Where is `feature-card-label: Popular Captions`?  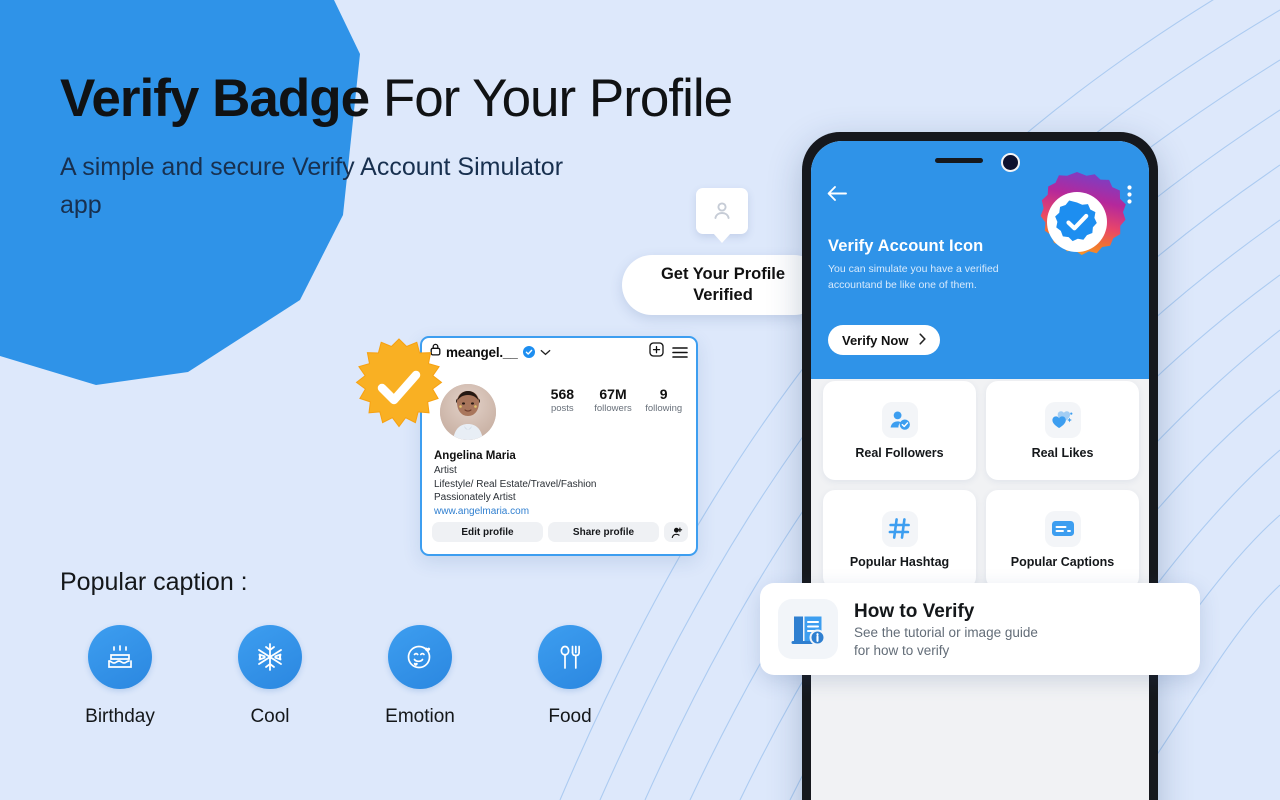 feature-card-label: Popular Captions is located at coordinates (1062, 561).